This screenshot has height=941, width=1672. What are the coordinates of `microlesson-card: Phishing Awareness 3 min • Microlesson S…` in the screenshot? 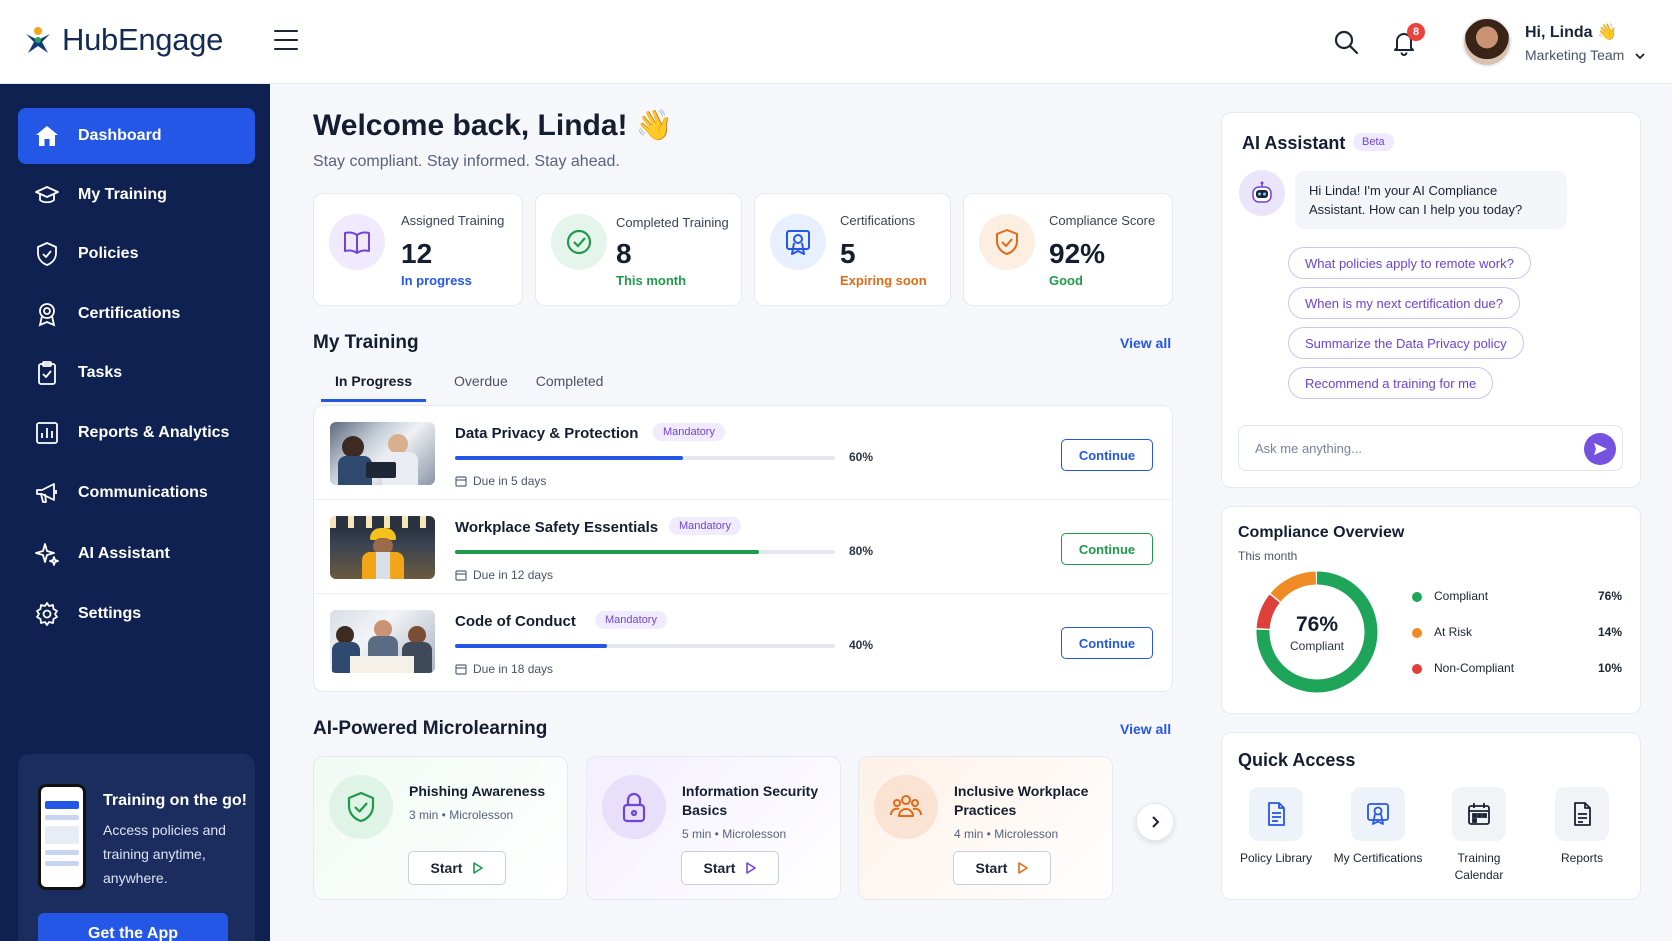 It's located at (440, 828).